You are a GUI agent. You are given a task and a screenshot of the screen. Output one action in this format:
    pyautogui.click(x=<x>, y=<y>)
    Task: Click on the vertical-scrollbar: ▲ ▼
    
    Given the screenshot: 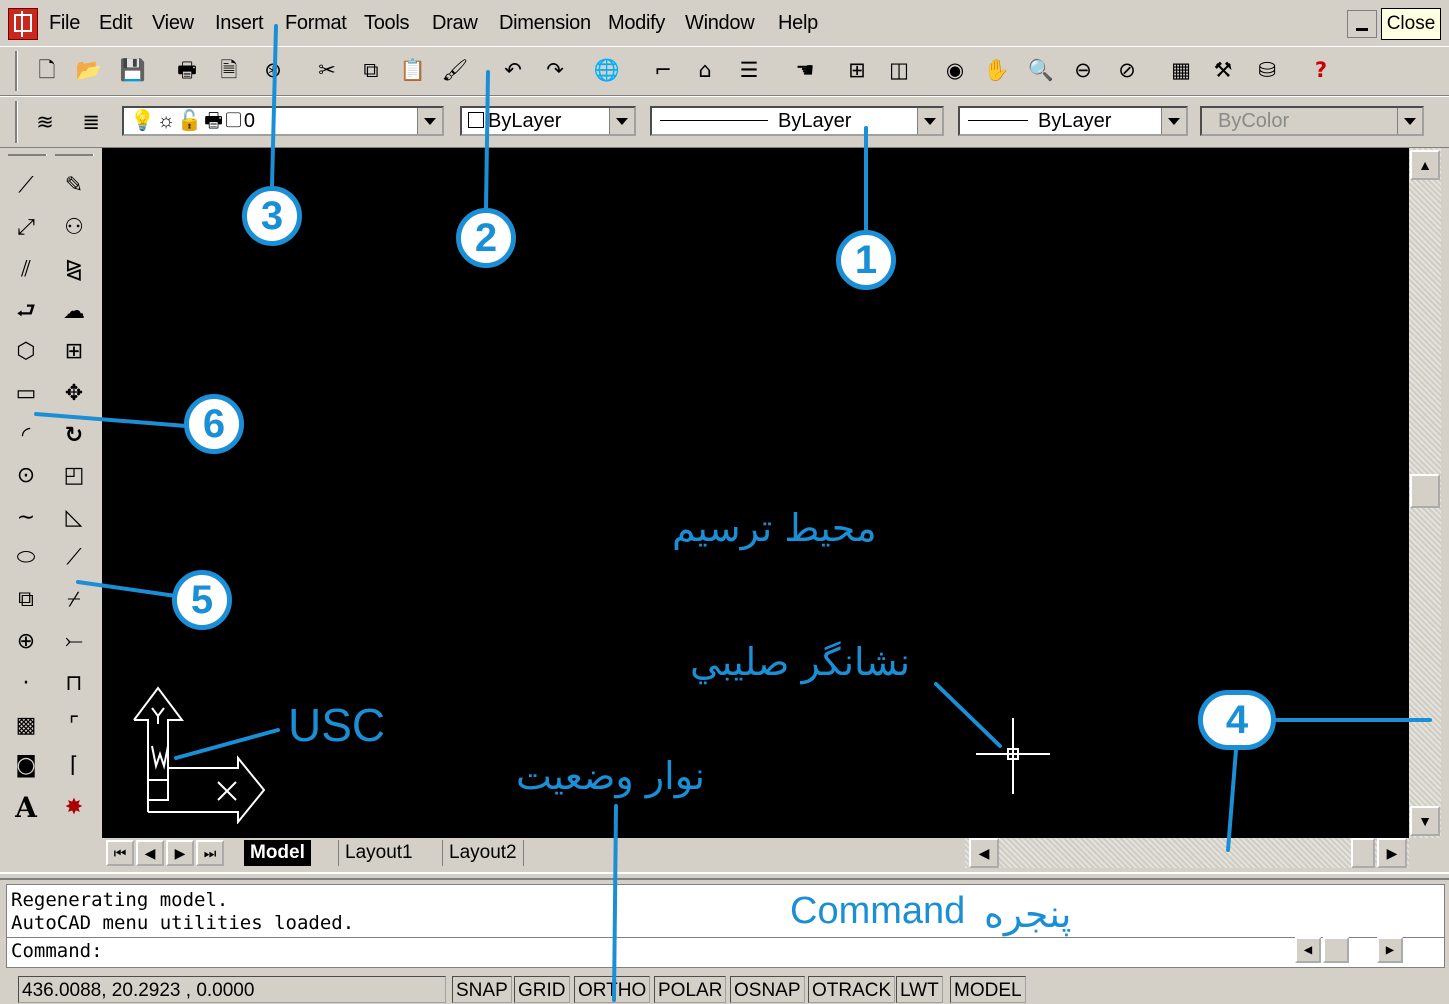 What is the action you would take?
    pyautogui.click(x=1425, y=493)
    